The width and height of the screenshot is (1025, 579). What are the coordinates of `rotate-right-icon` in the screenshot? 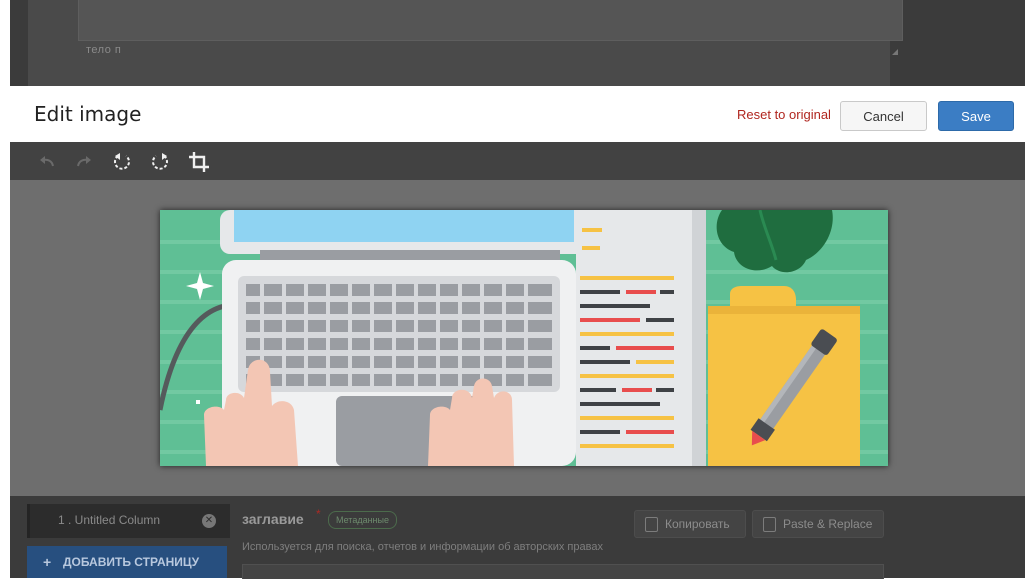 It's located at (160, 161).